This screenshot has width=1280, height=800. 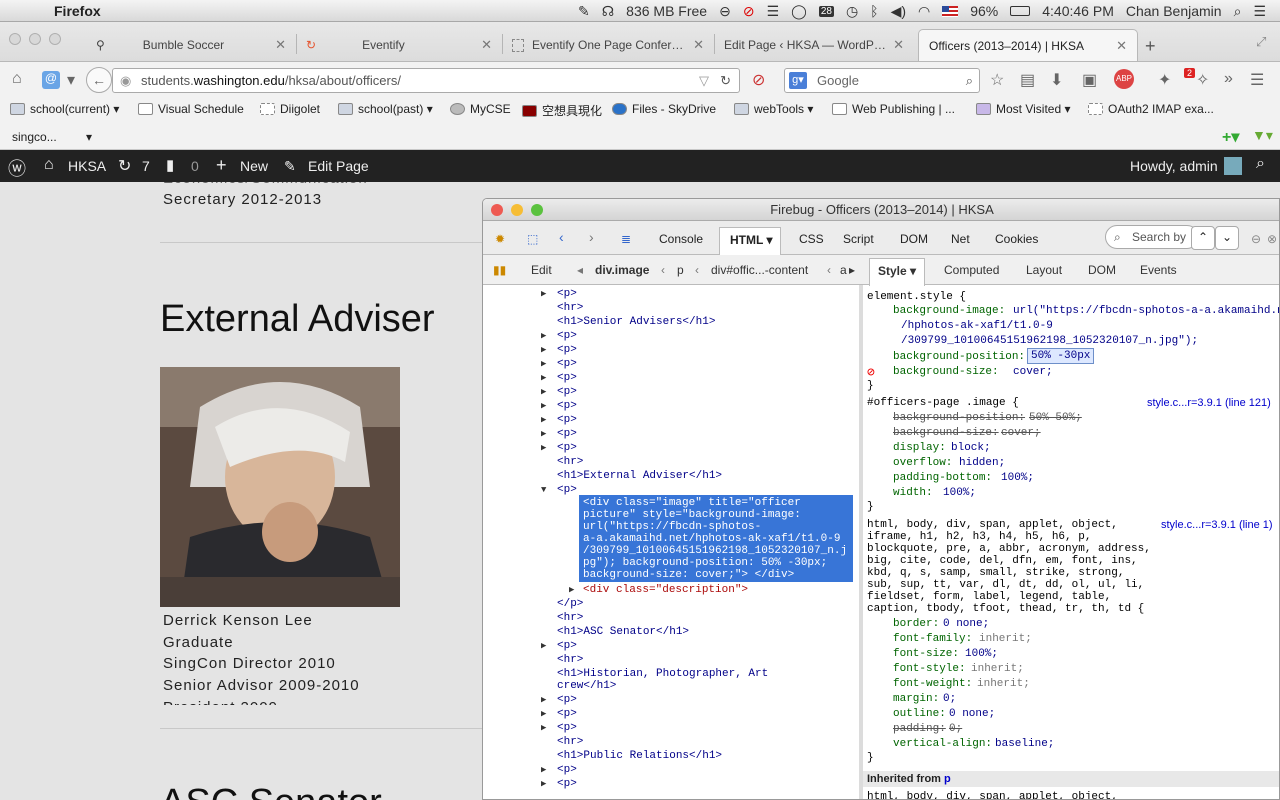 What do you see at coordinates (1227, 238) in the screenshot?
I see `chevron-down-icon: ⌄` at bounding box center [1227, 238].